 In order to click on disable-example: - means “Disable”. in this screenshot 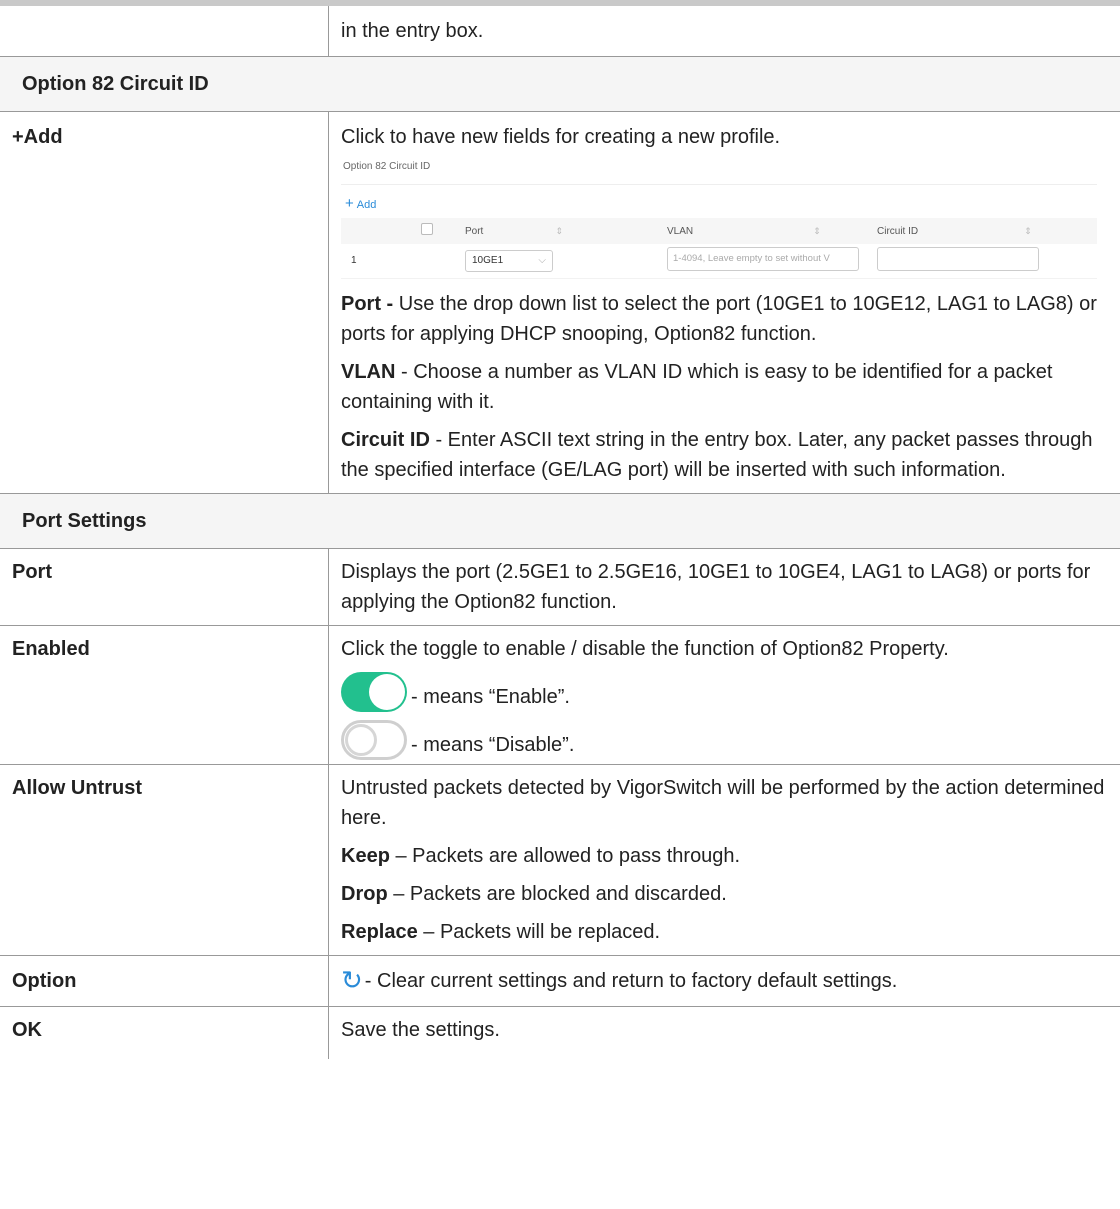, I will do `click(725, 736)`.